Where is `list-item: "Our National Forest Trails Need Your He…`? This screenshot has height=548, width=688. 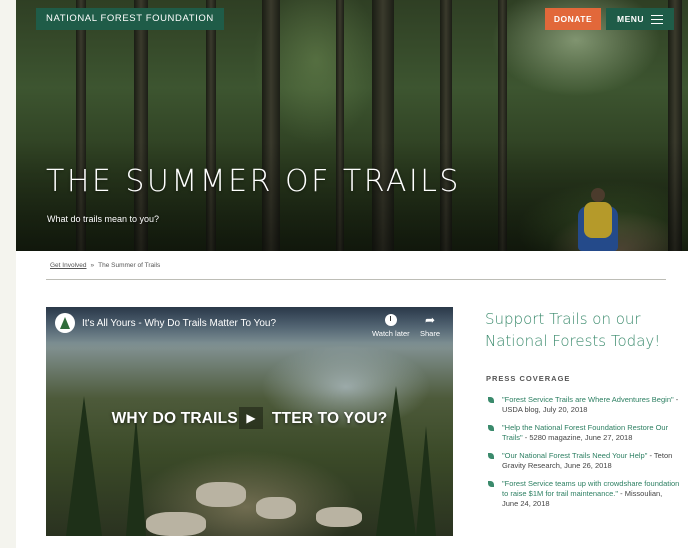
list-item: "Our National Forest Trails Need Your He… is located at coordinates (584, 461).